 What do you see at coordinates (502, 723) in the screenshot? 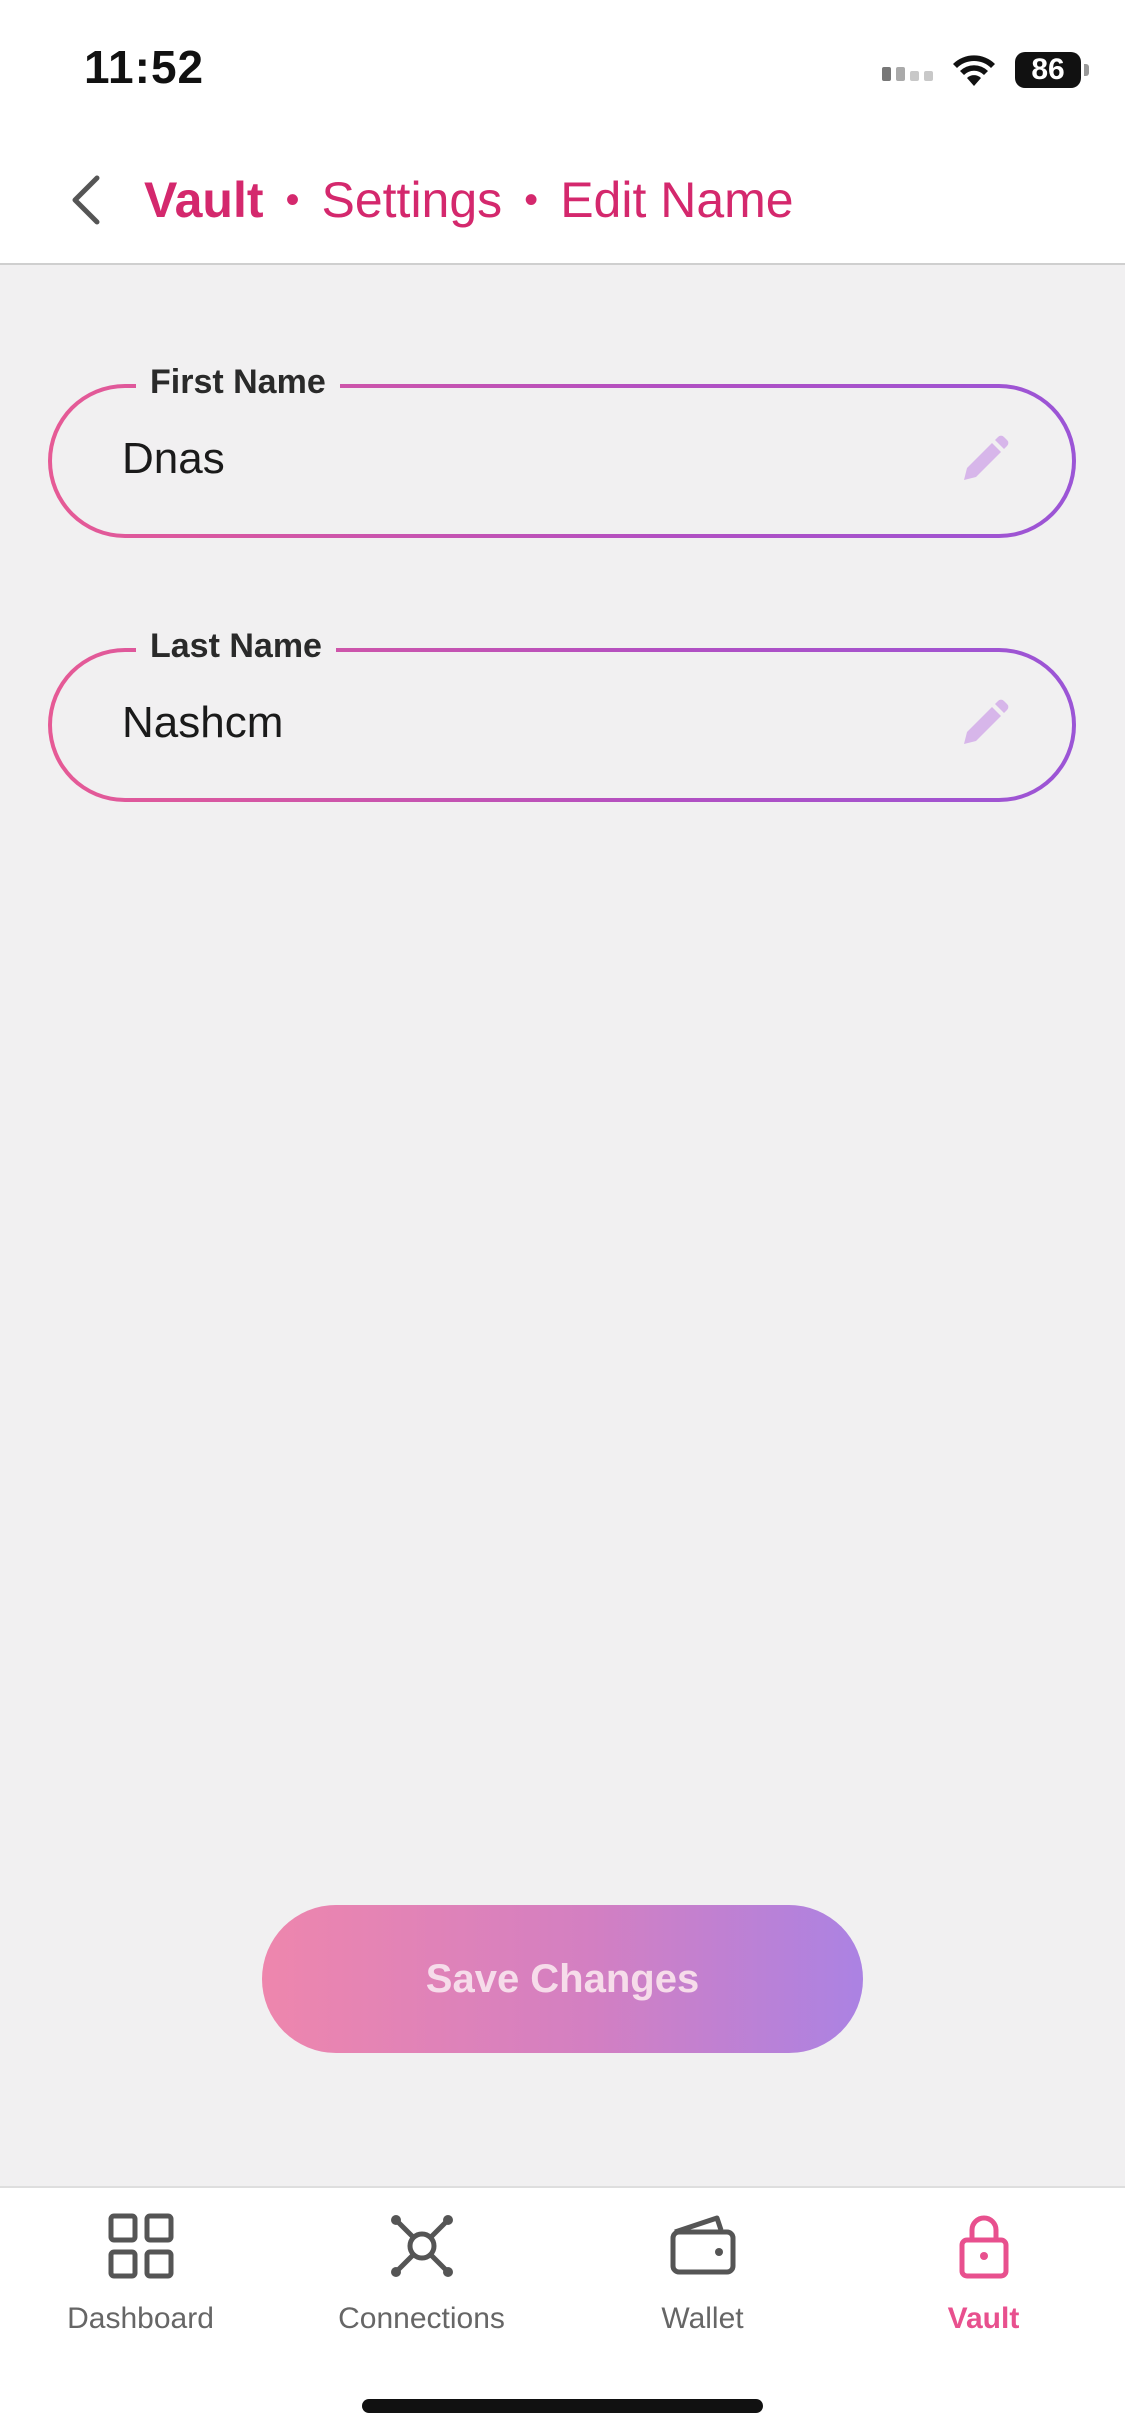
I see `last-name-input` at bounding box center [502, 723].